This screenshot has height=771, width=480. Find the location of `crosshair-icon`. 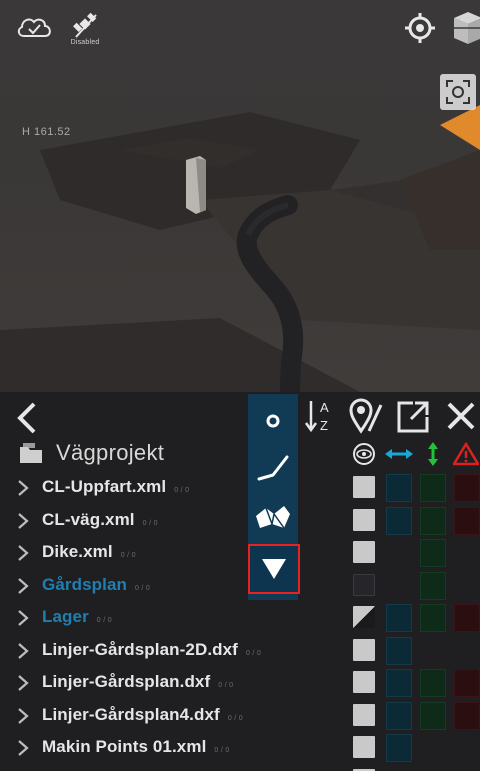

crosshair-icon is located at coordinates (420, 28).